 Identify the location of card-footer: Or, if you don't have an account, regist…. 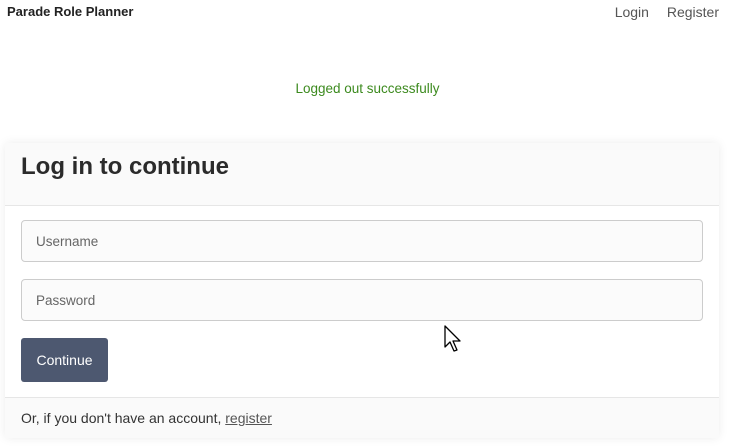
(362, 417).